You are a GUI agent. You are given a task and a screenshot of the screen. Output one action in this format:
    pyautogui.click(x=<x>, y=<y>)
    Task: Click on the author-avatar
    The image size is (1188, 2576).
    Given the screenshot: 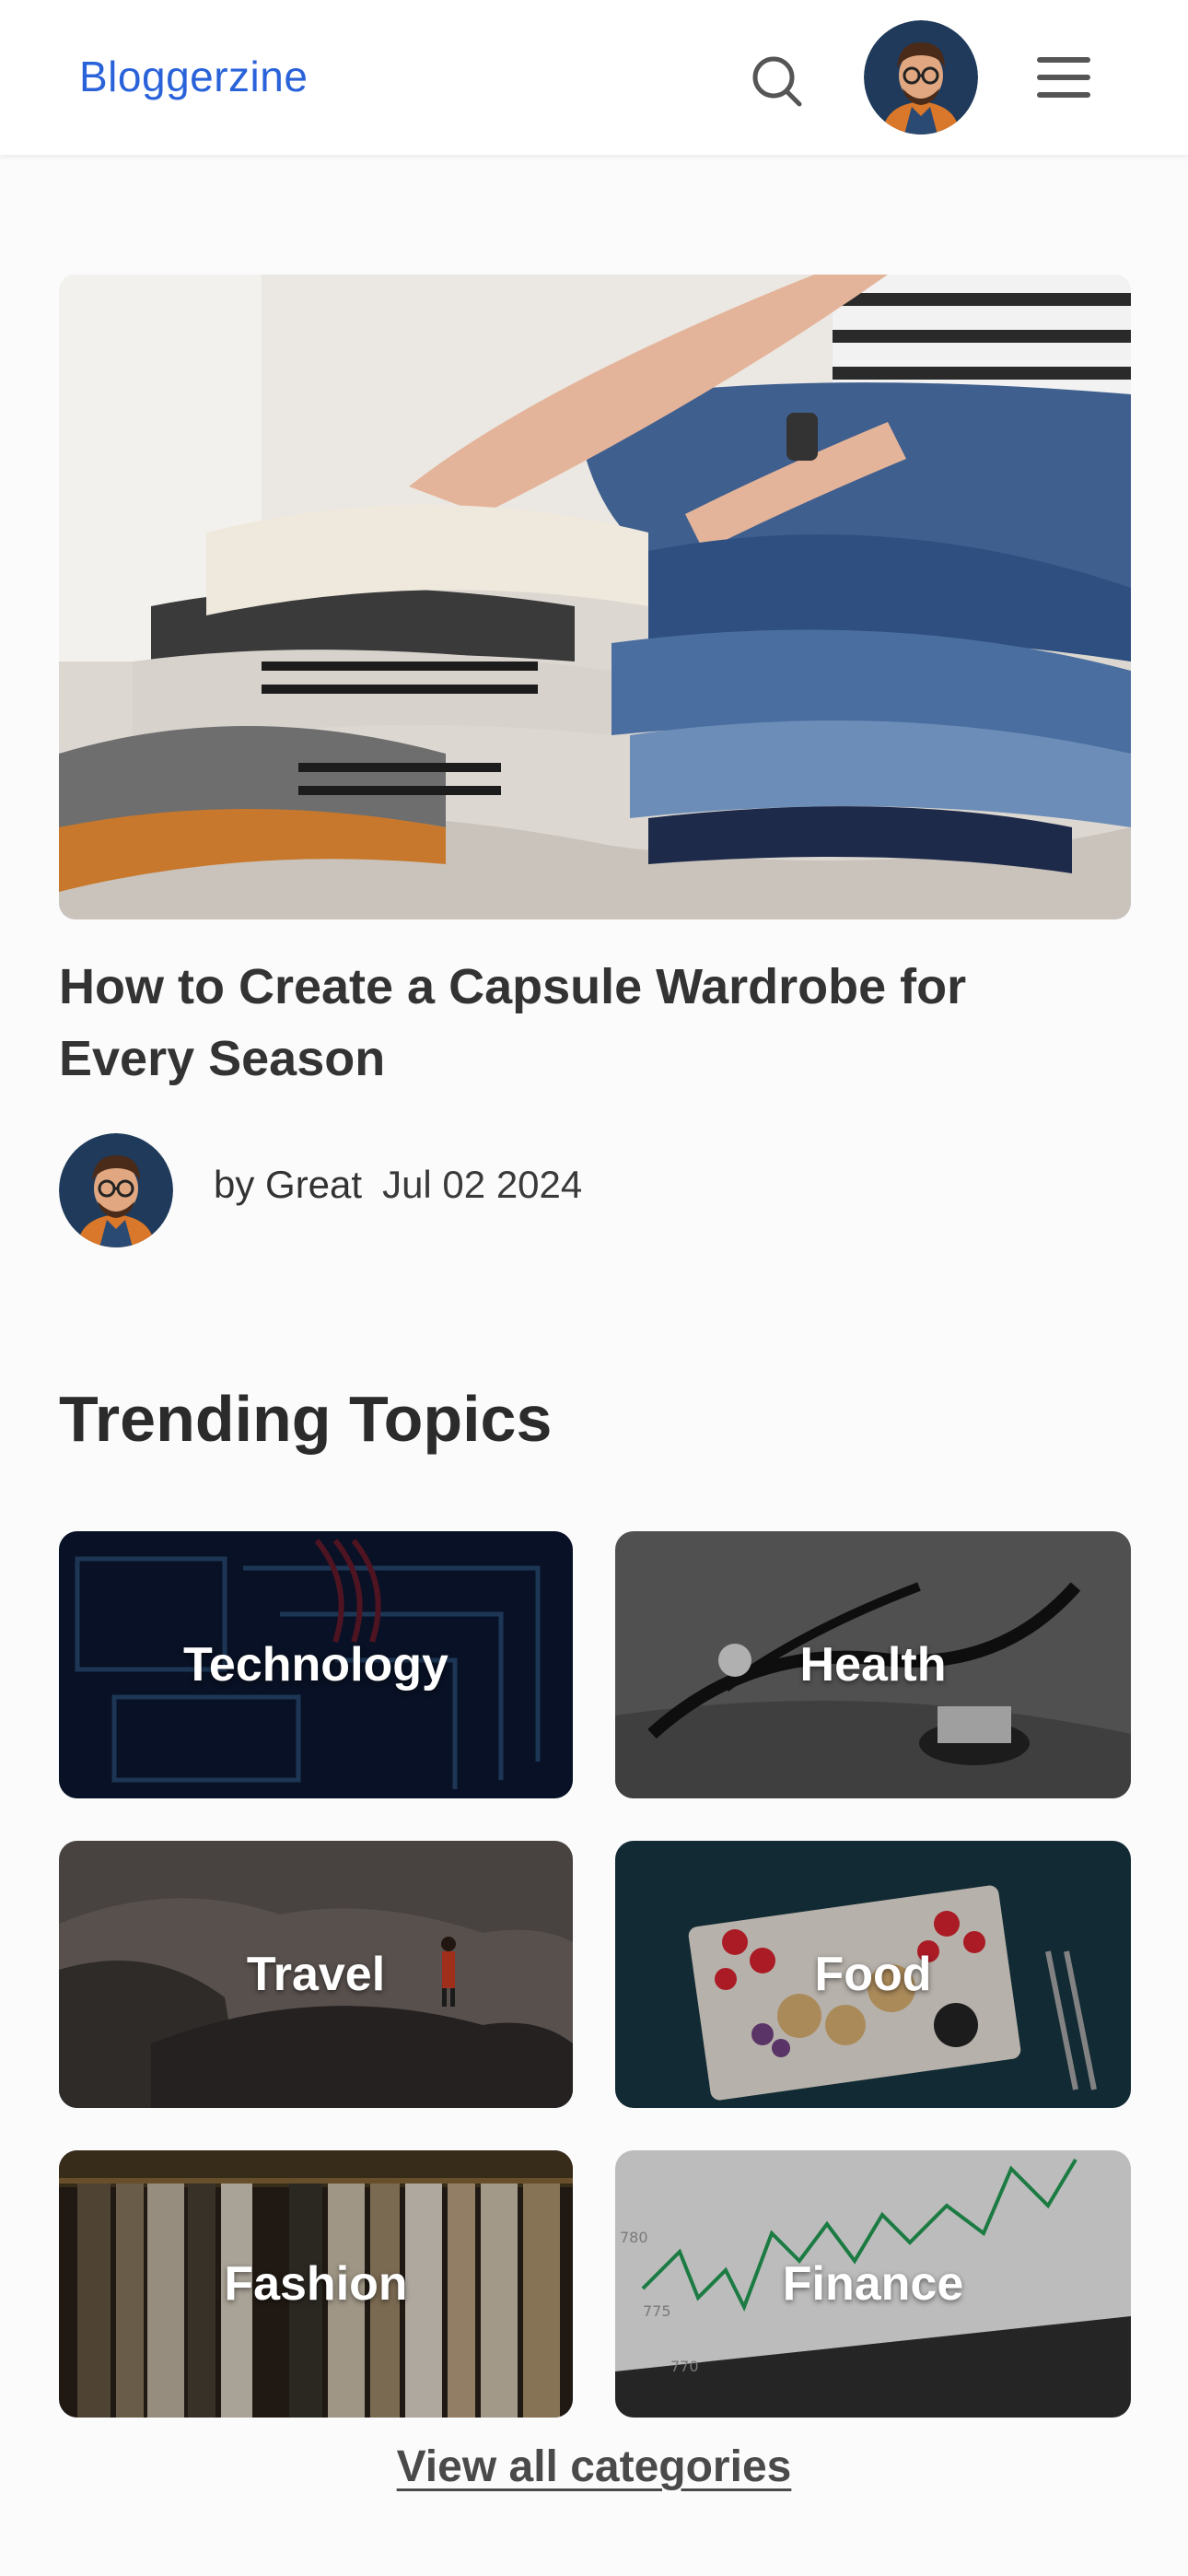 What is the action you would take?
    pyautogui.click(x=116, y=1190)
    